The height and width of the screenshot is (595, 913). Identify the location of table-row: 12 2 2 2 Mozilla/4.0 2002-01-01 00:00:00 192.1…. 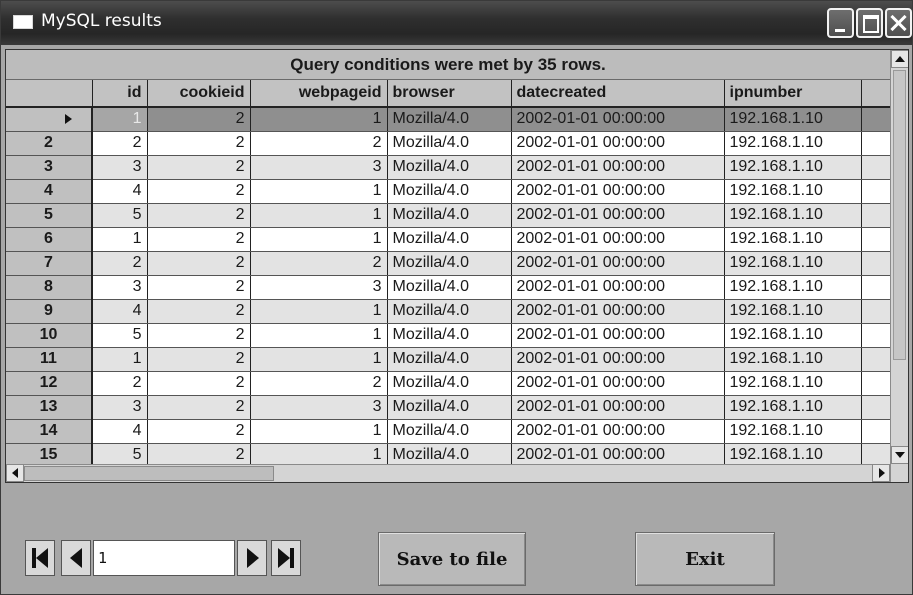
(449, 383).